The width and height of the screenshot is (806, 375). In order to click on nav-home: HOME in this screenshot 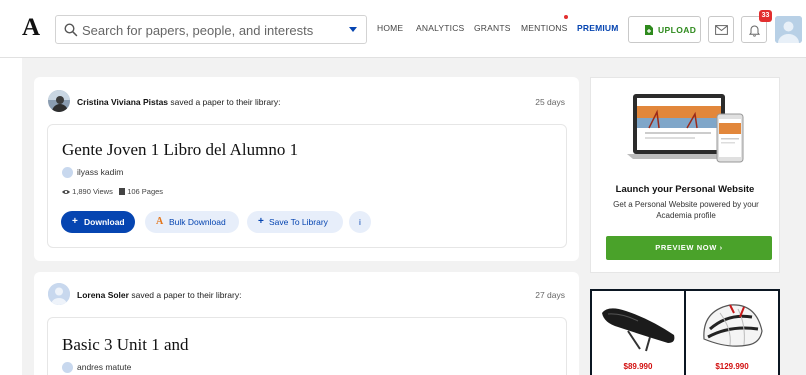, I will do `click(390, 28)`.